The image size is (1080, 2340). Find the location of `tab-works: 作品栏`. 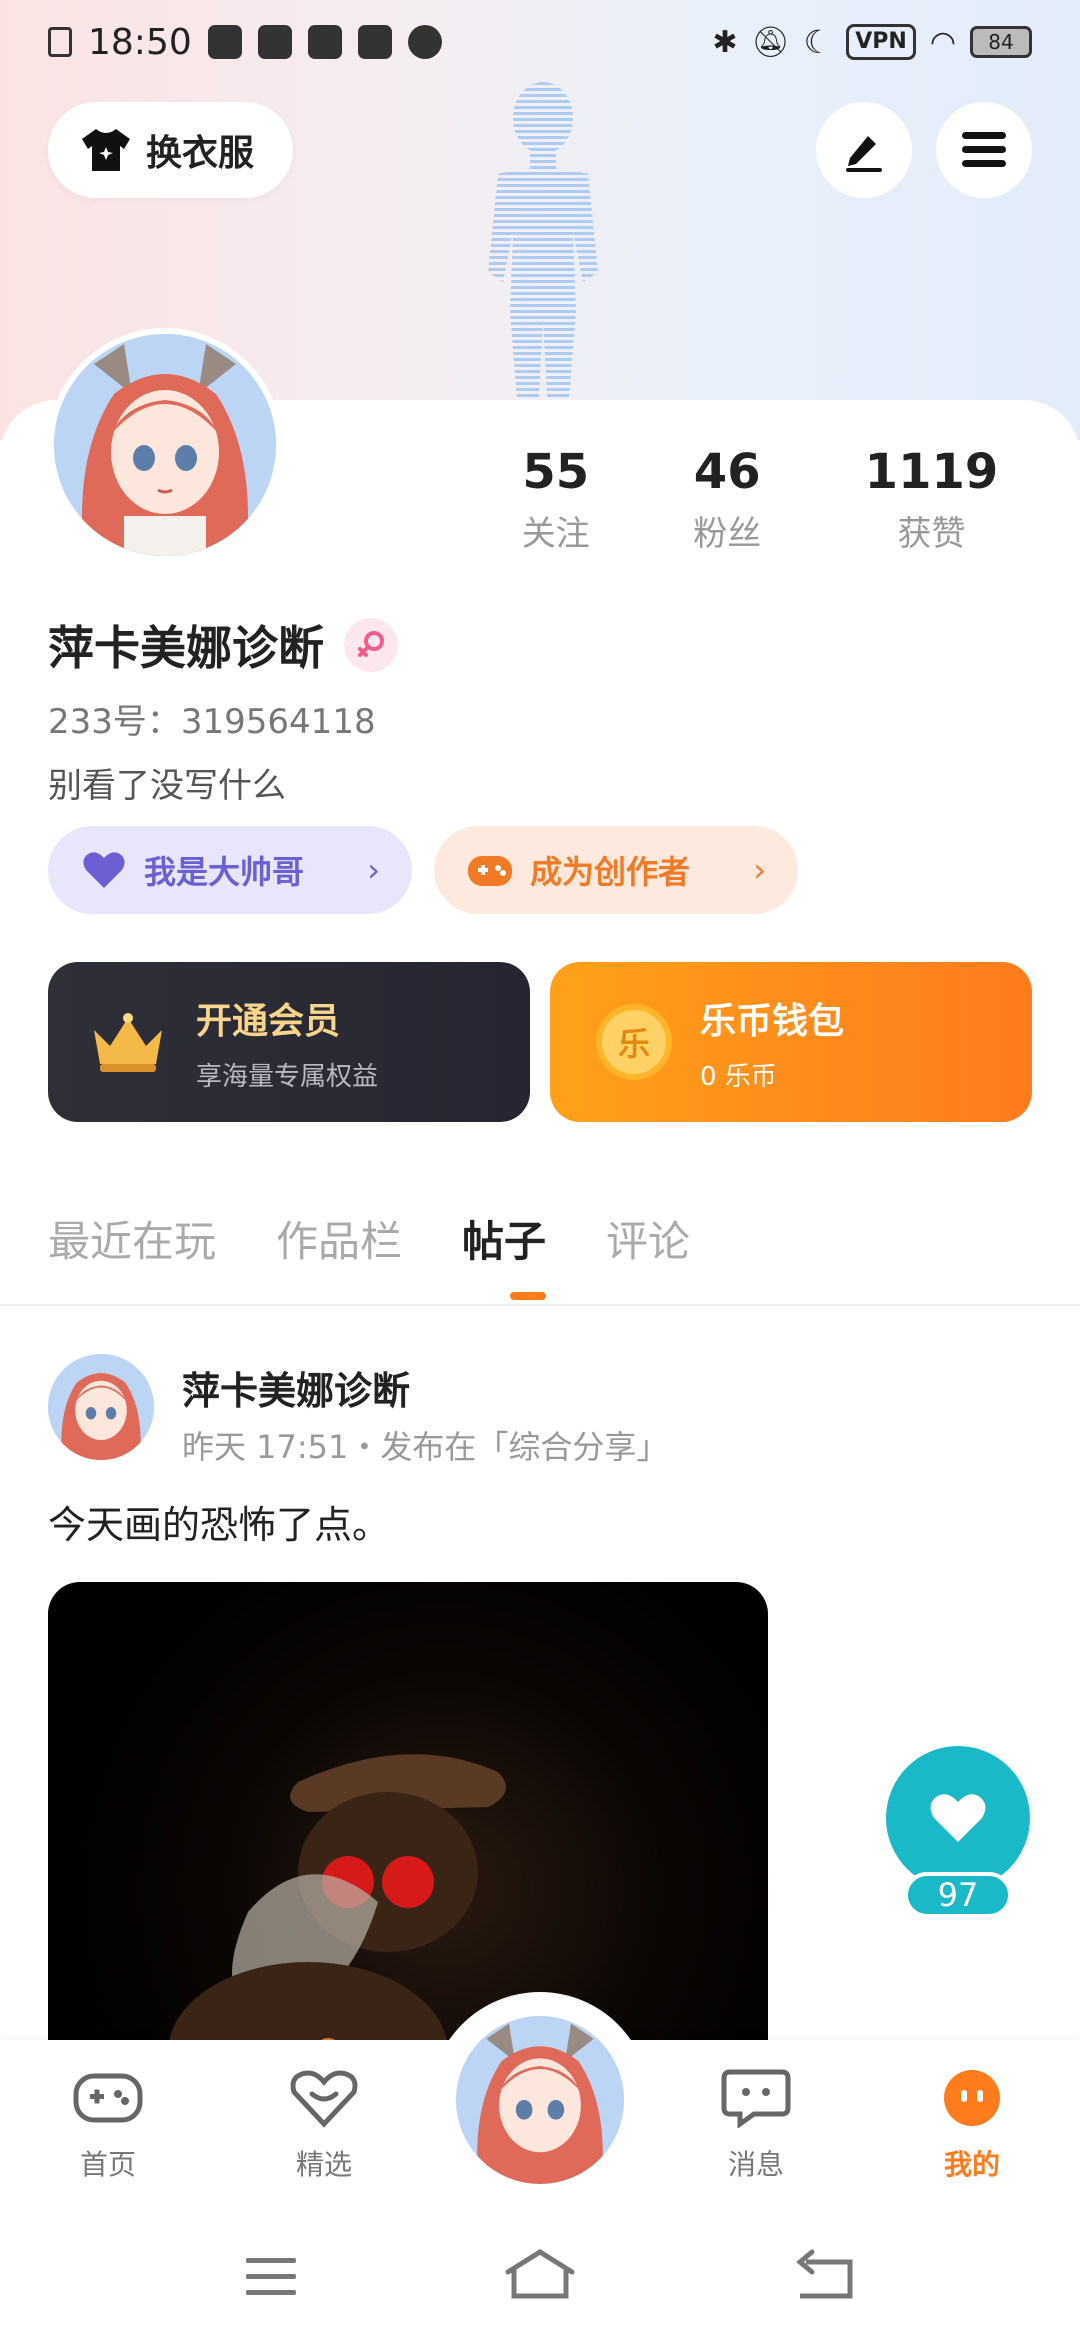

tab-works: 作品栏 is located at coordinates (339, 1238).